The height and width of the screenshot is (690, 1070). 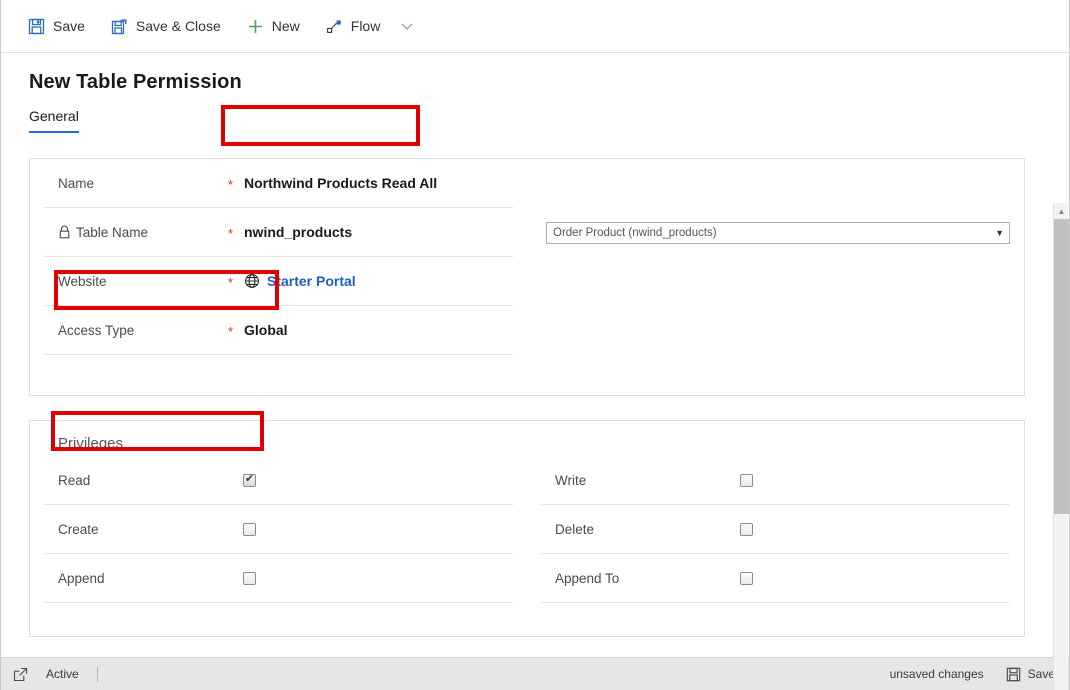 I want to click on field-row-website: Website * Starter Portal, so click(x=278, y=281).